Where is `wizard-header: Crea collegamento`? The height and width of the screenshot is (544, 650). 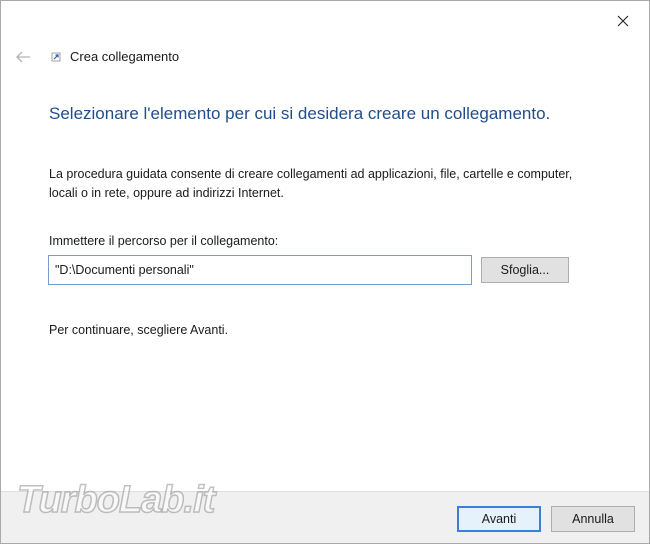
wizard-header: Crea collegamento is located at coordinates (95, 57).